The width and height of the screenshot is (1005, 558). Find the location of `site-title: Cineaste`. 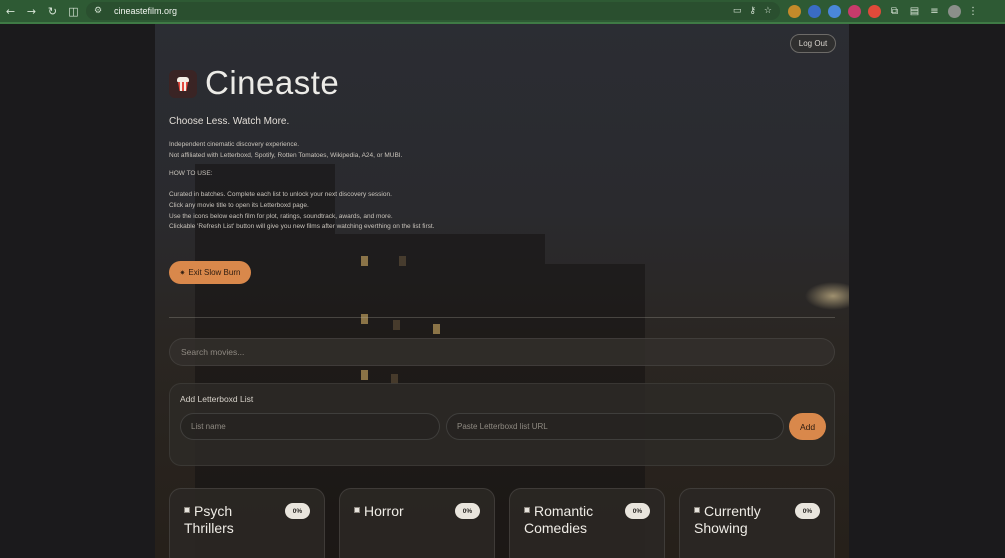

site-title: Cineaste is located at coordinates (272, 82).